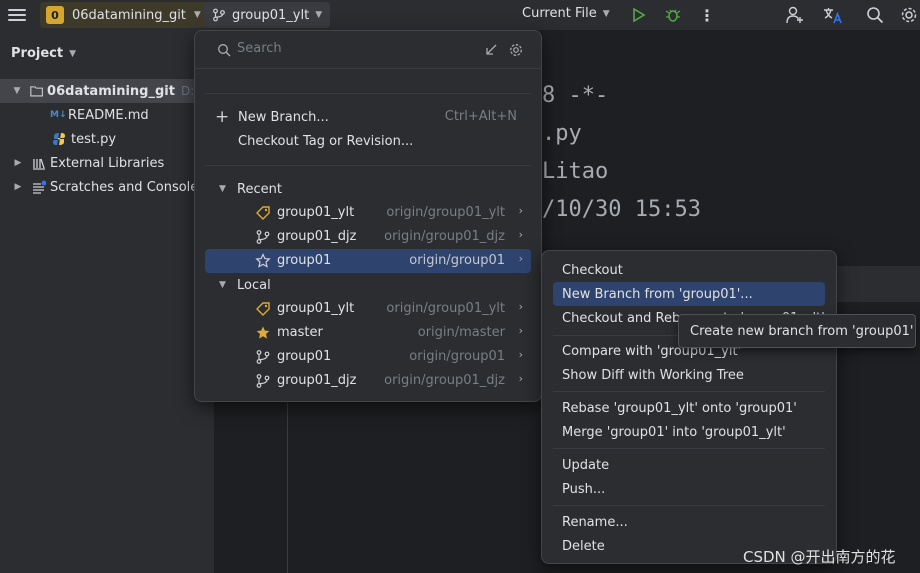 The image size is (920, 573). I want to click on tree-item-readme: M↓ README.md, so click(107, 115).